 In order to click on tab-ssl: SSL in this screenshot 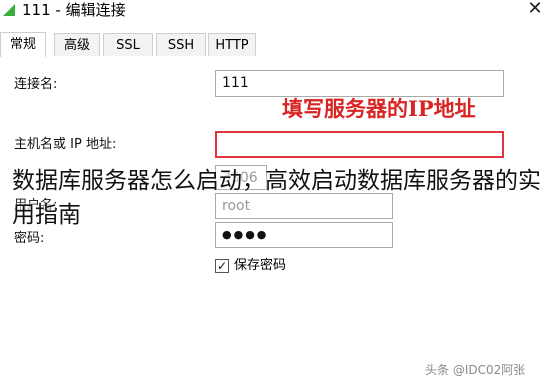, I will do `click(128, 44)`.